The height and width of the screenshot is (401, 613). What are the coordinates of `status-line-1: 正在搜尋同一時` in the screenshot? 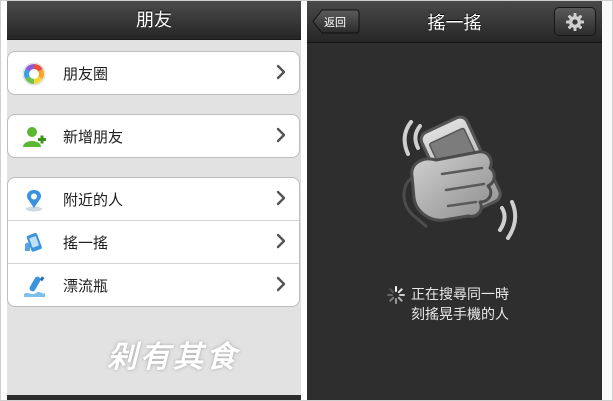 It's located at (460, 295).